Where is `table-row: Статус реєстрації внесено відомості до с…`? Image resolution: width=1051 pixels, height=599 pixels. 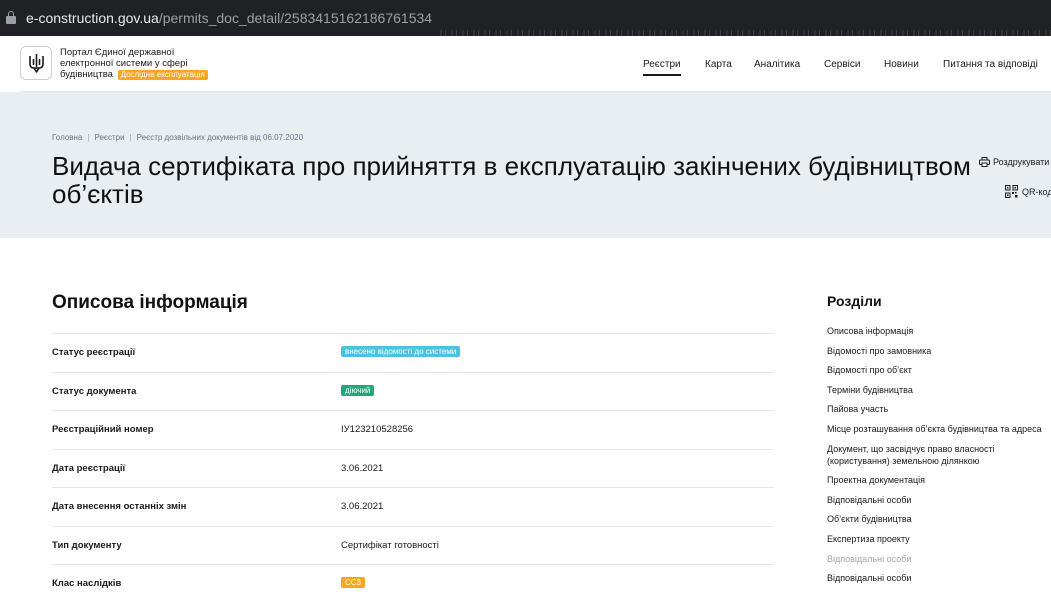
table-row: Статус реєстрації внесено відомості до с… is located at coordinates (413, 352).